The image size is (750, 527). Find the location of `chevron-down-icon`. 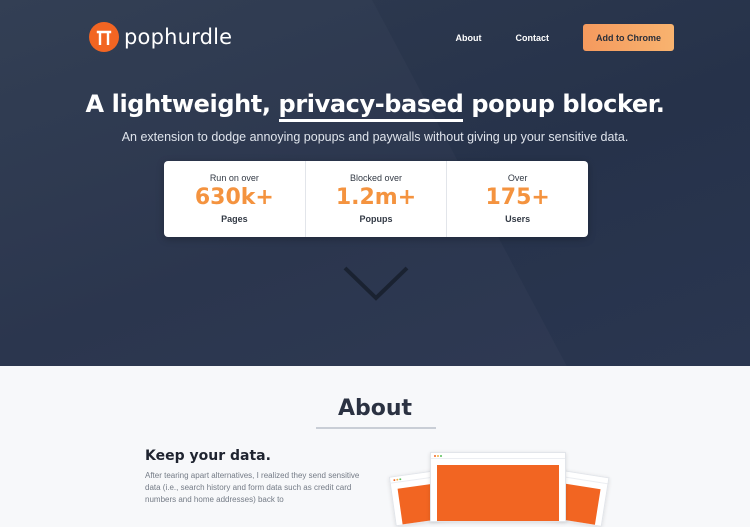

chevron-down-icon is located at coordinates (376, 286).